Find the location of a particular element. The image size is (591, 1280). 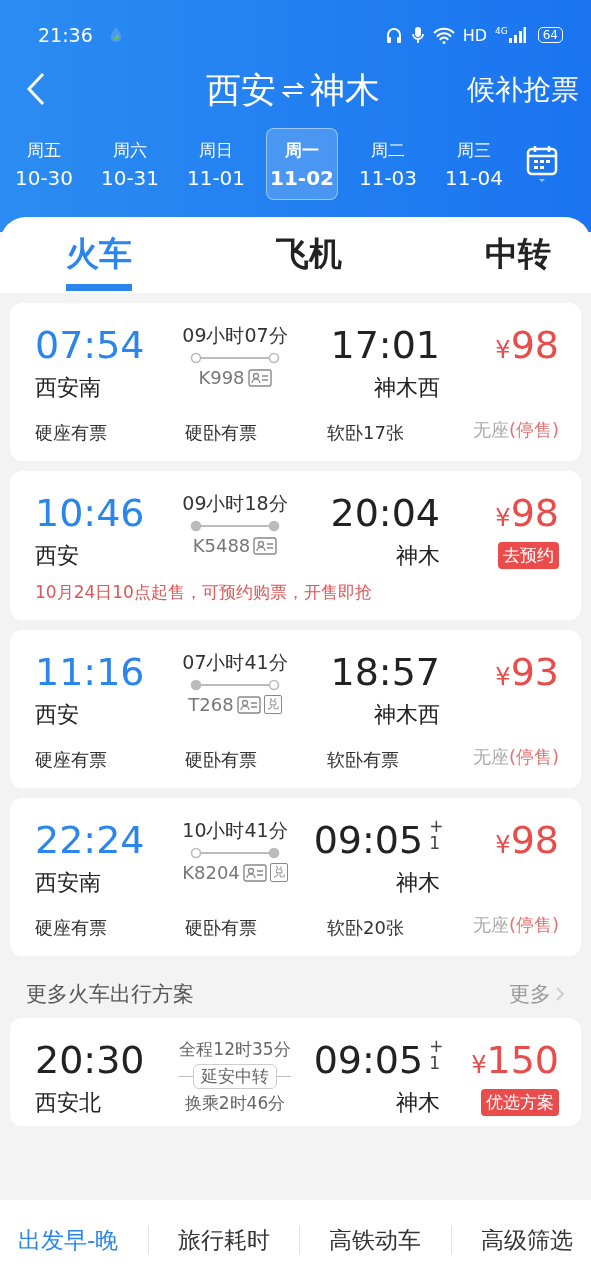

headphones-icon is located at coordinates (393, 35).